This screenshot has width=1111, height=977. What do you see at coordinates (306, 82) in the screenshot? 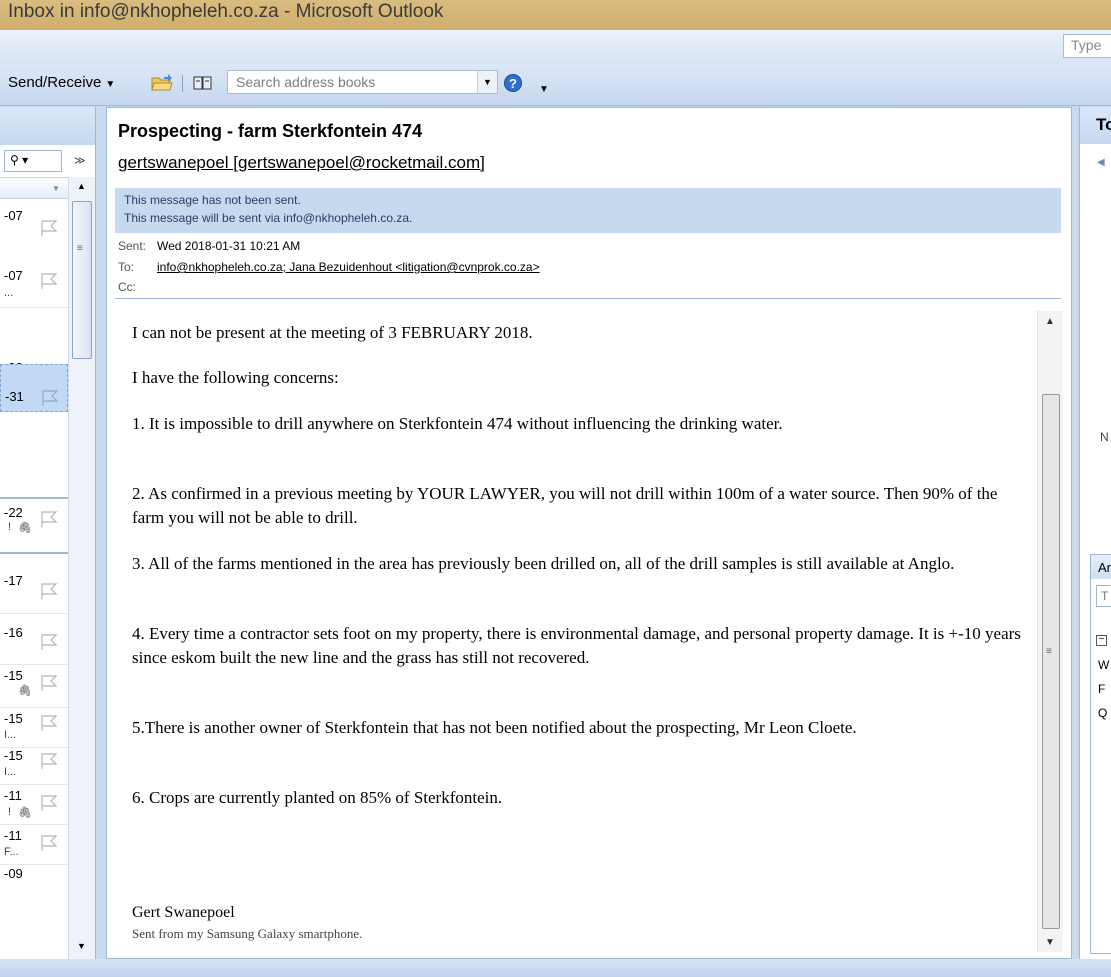
I see `search-placeholder: Search address books` at bounding box center [306, 82].